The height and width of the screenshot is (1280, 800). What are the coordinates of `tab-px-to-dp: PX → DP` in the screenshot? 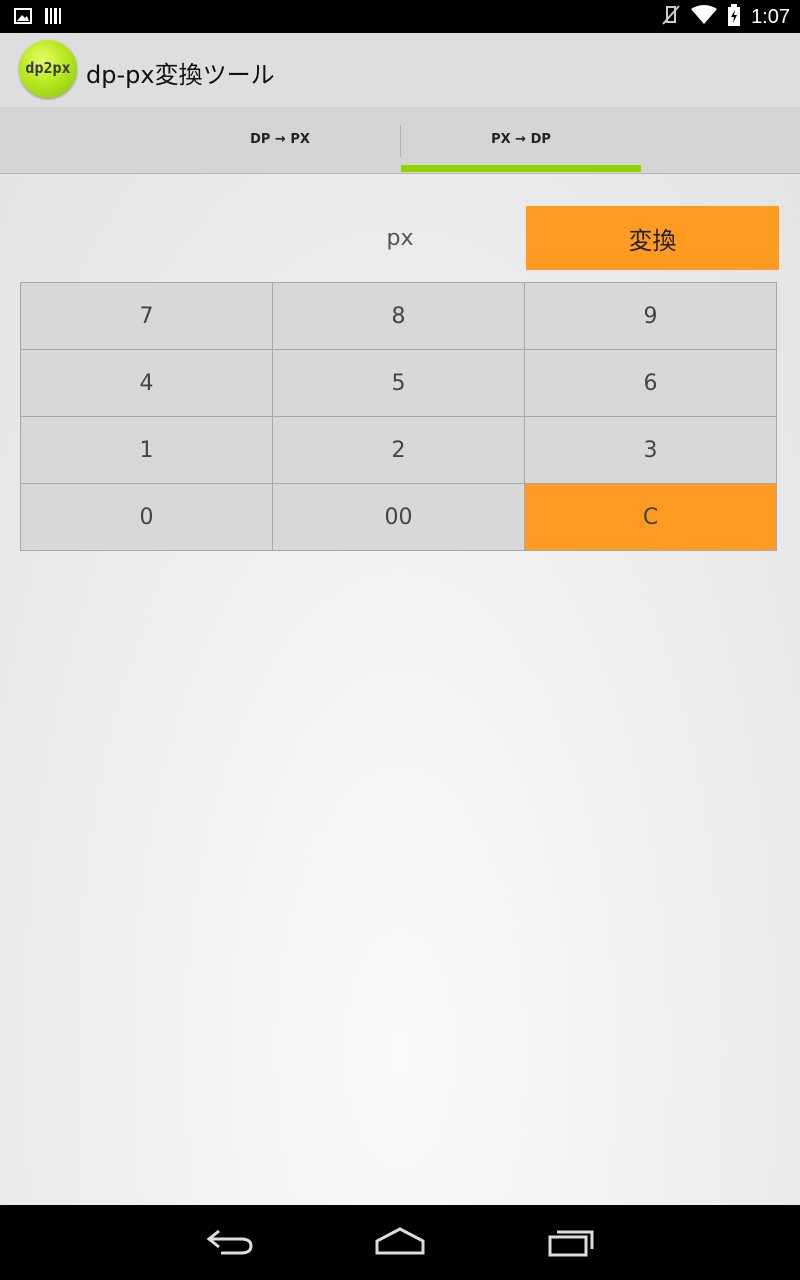 It's located at (521, 140).